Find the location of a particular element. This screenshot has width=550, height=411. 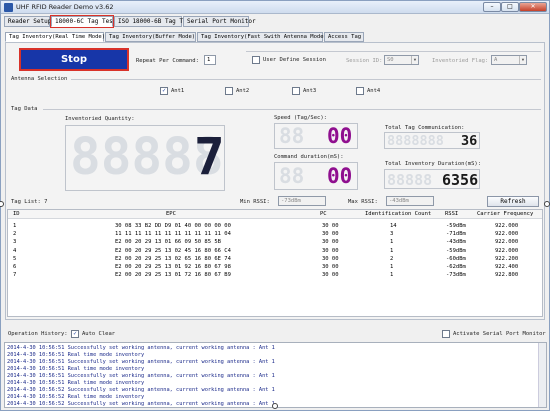

tab-access-tag: Access Tag is located at coordinates (344, 37).